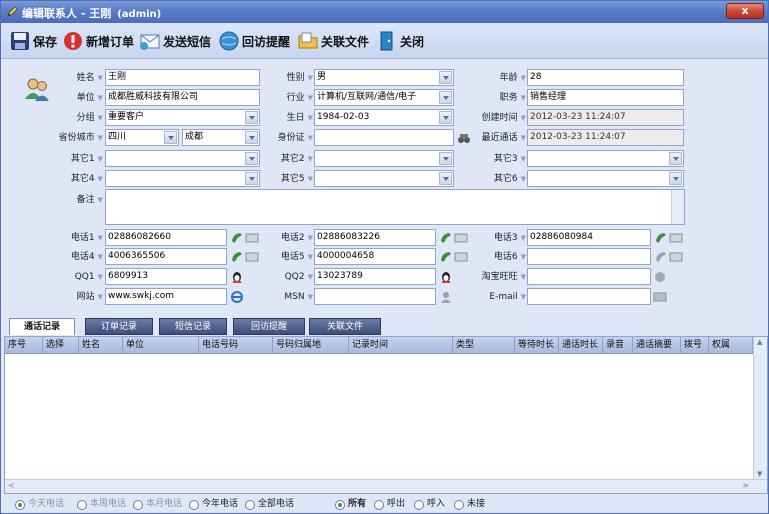 The width and height of the screenshot is (769, 514). I want to click on direction-all-radio: 所有, so click(350, 504).